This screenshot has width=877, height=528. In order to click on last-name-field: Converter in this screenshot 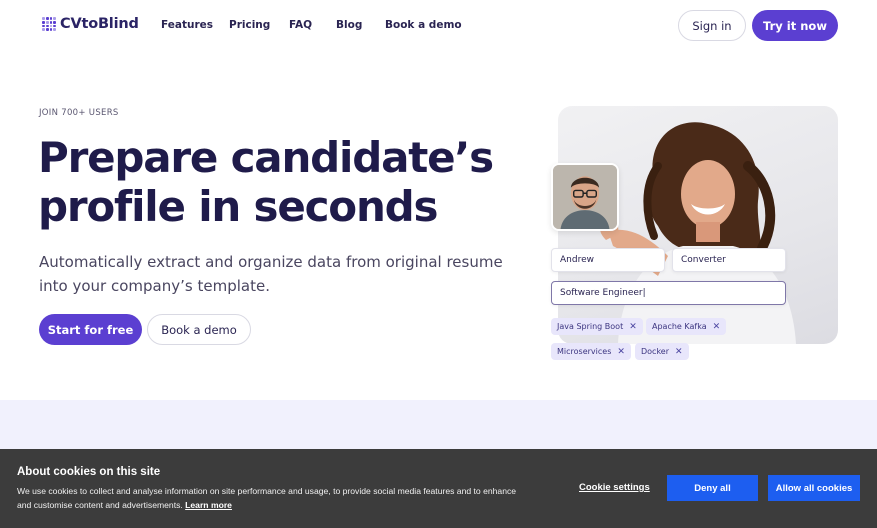, I will do `click(729, 260)`.